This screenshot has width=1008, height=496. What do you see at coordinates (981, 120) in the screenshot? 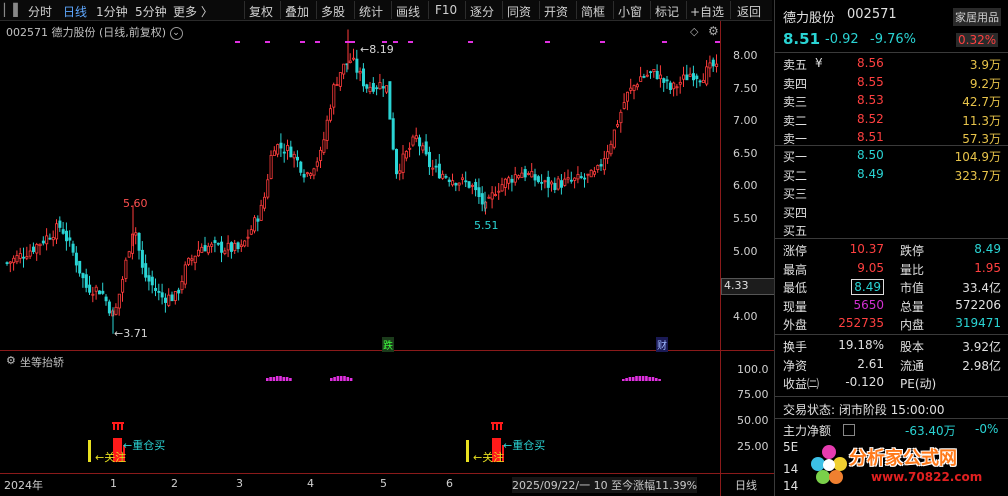
I see `ask-volume: 11.3万` at bounding box center [981, 120].